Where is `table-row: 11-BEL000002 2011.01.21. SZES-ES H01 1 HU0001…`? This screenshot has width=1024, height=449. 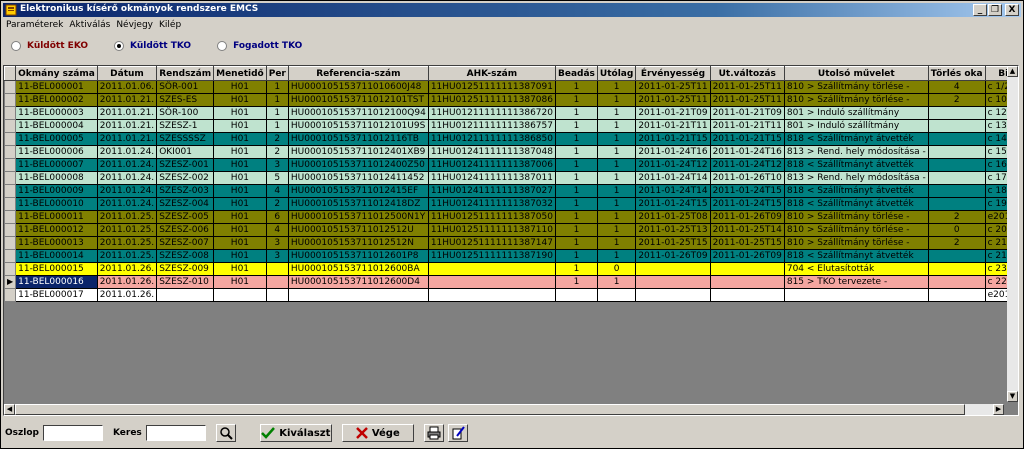
table-row: 11-BEL000002 2011.01.21. SZES-ES H01 1 HU0001… is located at coordinates (511, 100).